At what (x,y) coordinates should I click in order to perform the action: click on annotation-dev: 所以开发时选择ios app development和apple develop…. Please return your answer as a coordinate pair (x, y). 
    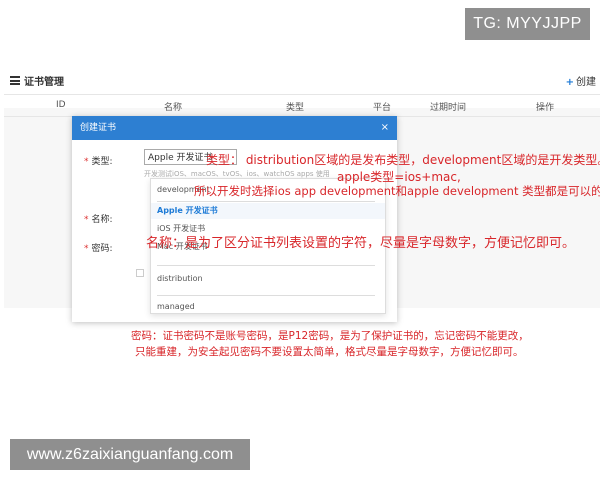
    Looking at the image, I should click on (397, 191).